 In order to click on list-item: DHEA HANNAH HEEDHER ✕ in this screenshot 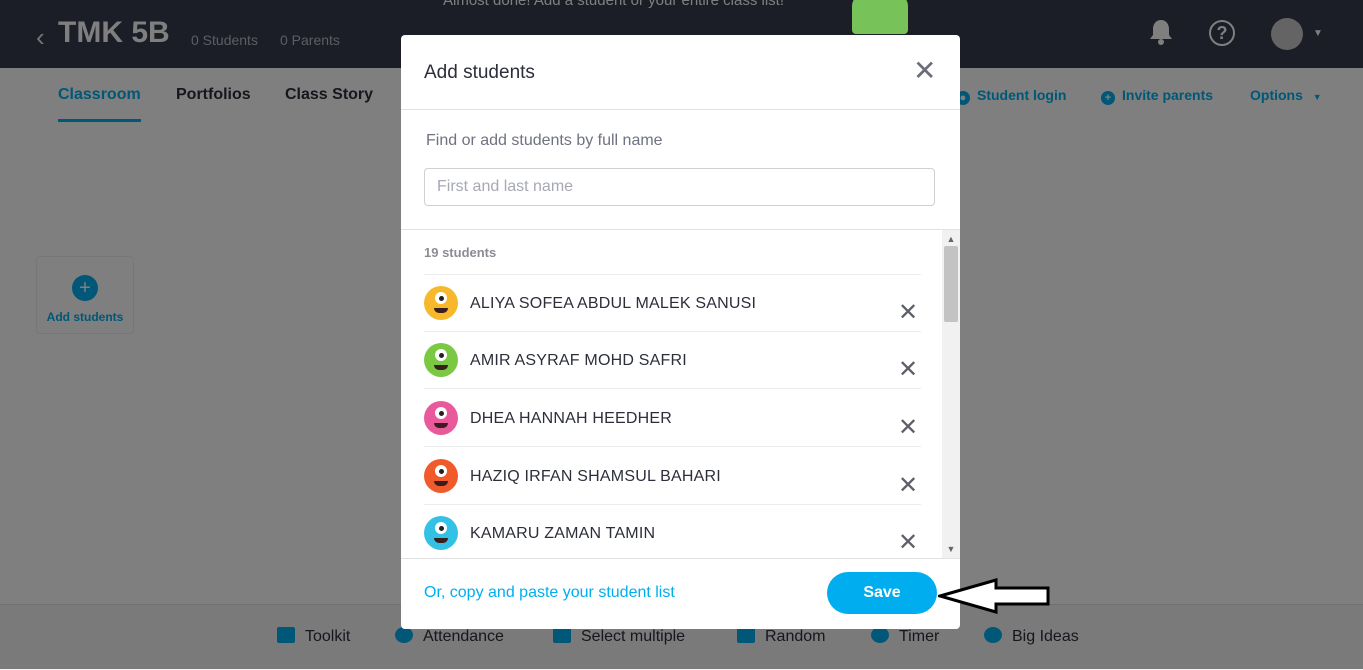, I will do `click(672, 418)`.